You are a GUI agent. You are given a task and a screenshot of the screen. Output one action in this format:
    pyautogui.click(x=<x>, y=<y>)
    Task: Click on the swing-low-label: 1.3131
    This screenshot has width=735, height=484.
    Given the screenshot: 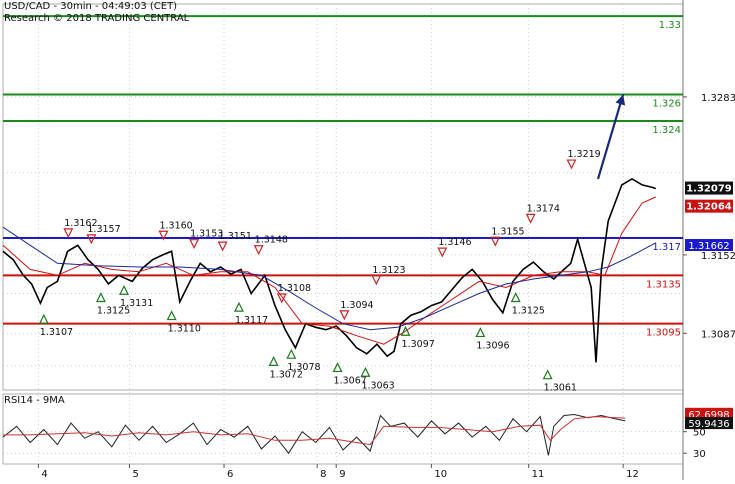 What is the action you would take?
    pyautogui.click(x=136, y=303)
    